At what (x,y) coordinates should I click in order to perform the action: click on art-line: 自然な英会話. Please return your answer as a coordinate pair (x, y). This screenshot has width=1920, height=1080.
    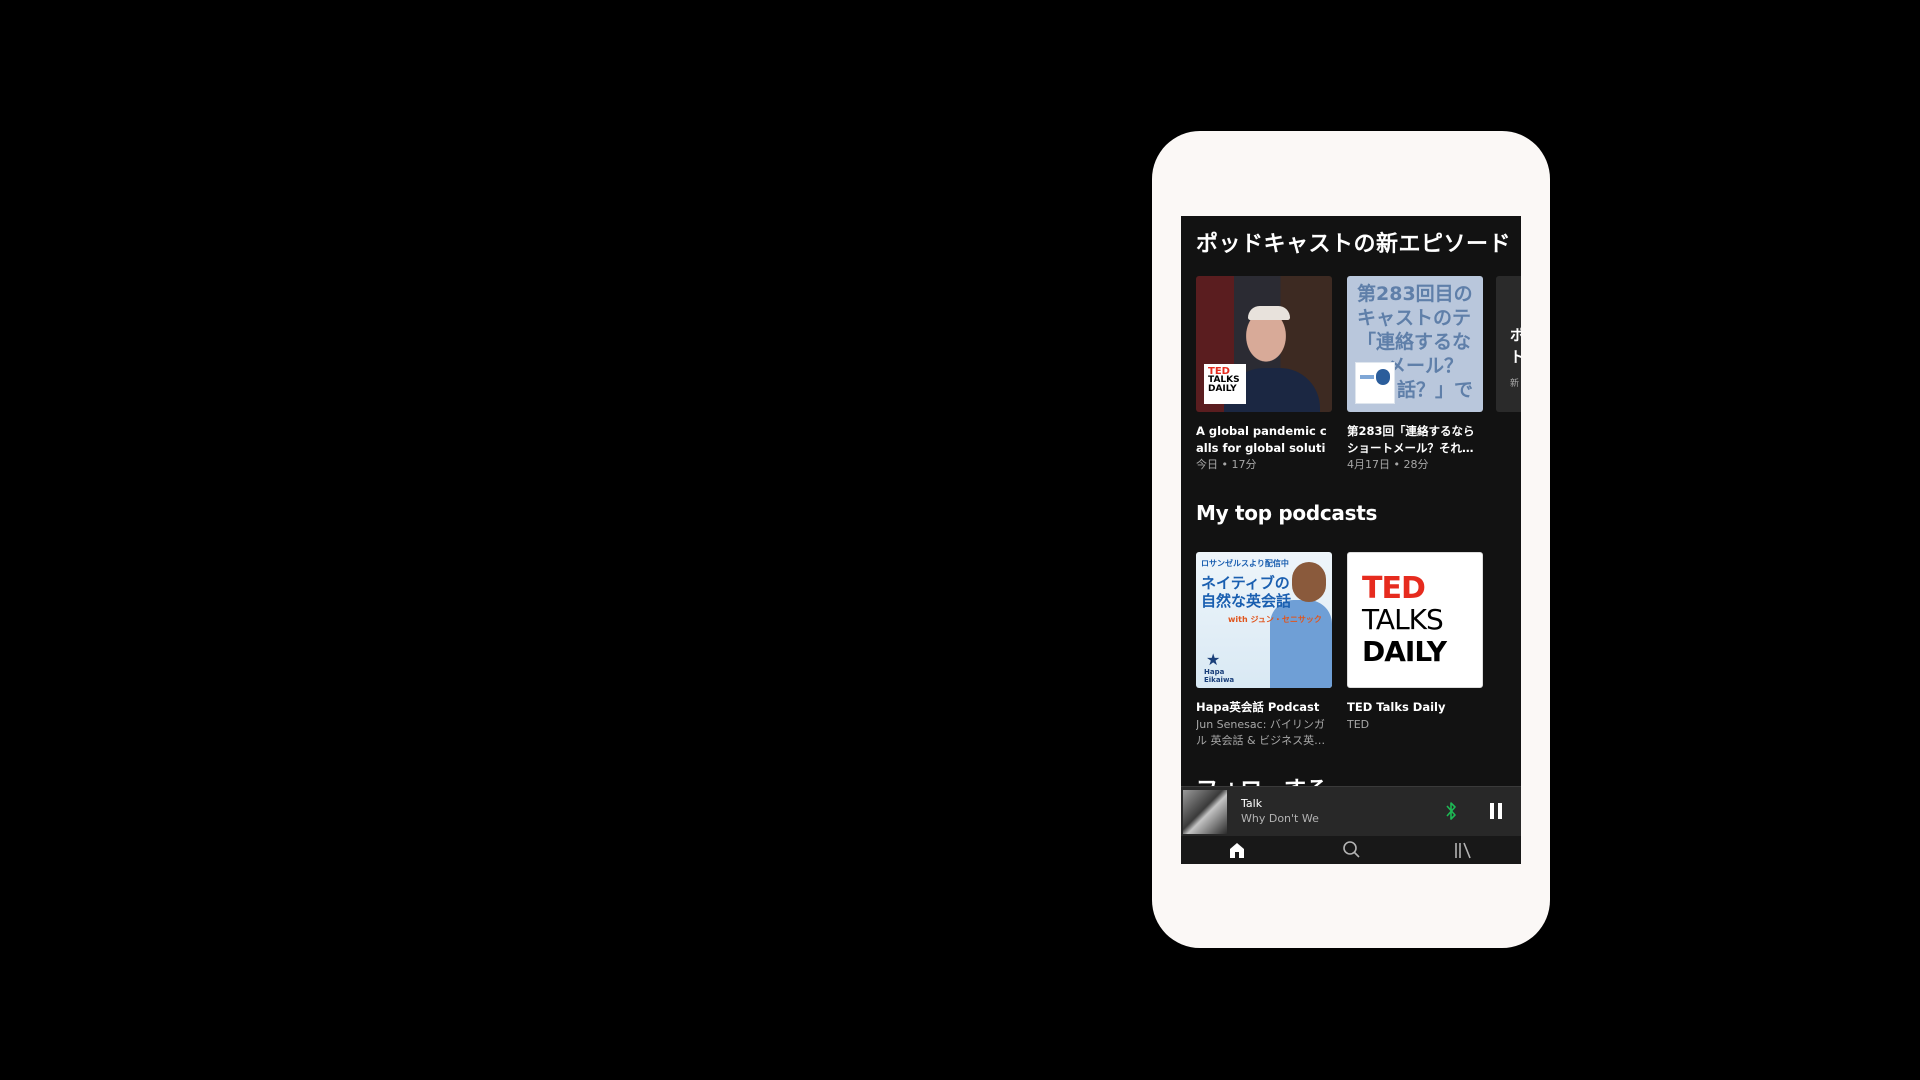
    Looking at the image, I should click on (1246, 601).